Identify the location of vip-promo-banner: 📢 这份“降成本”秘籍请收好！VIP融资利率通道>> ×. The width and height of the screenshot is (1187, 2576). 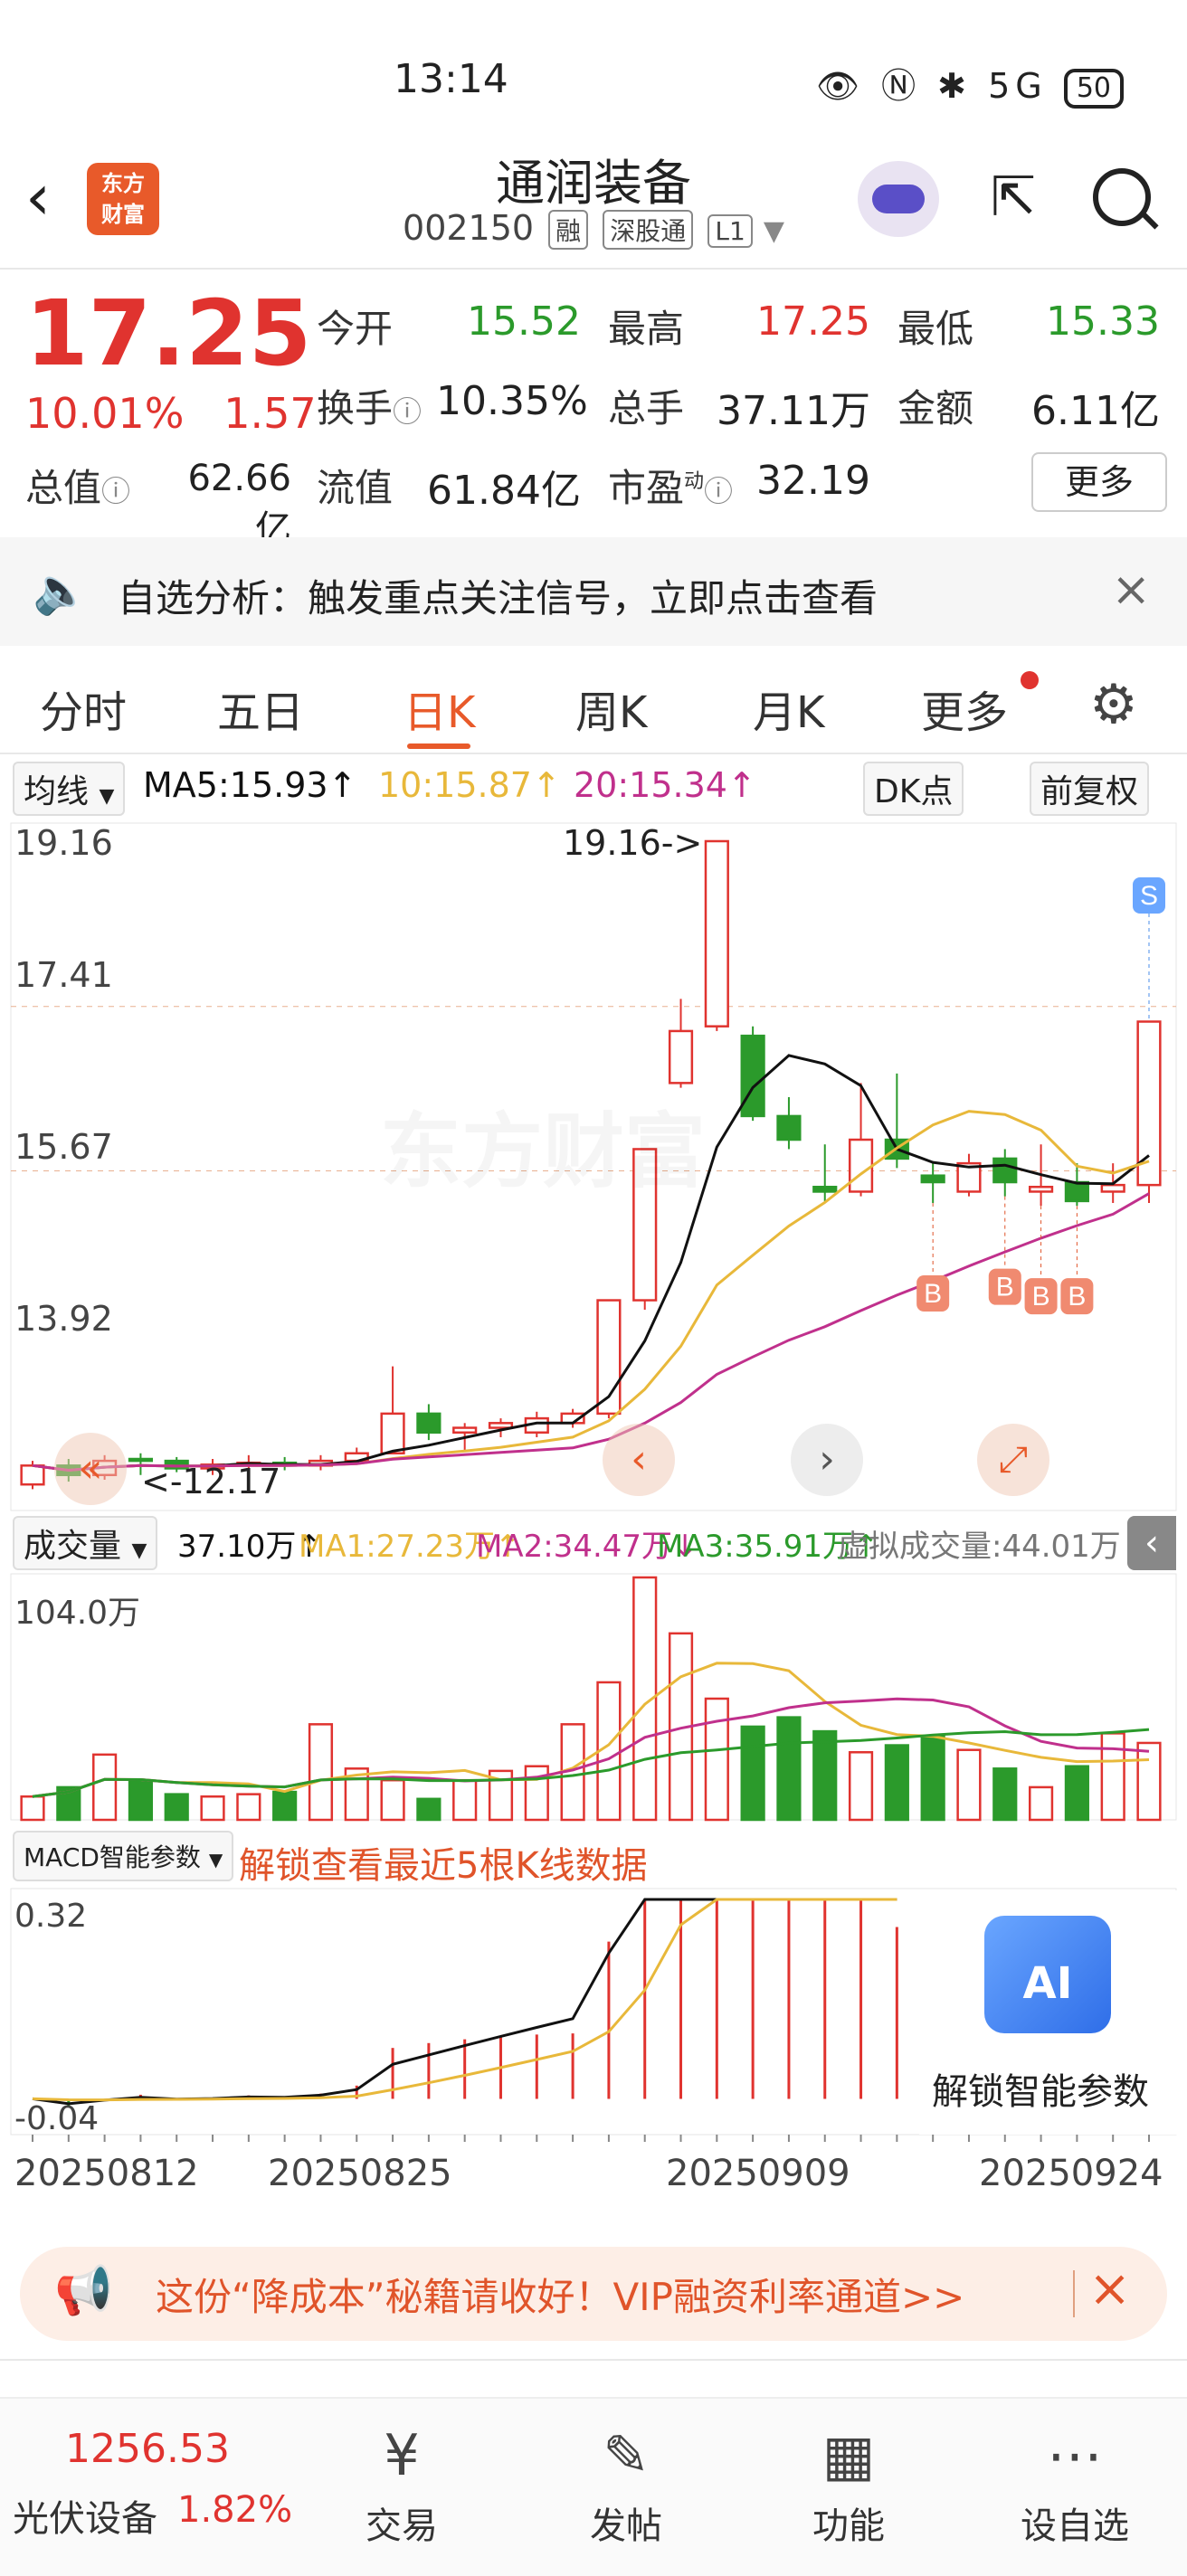
(593, 2294).